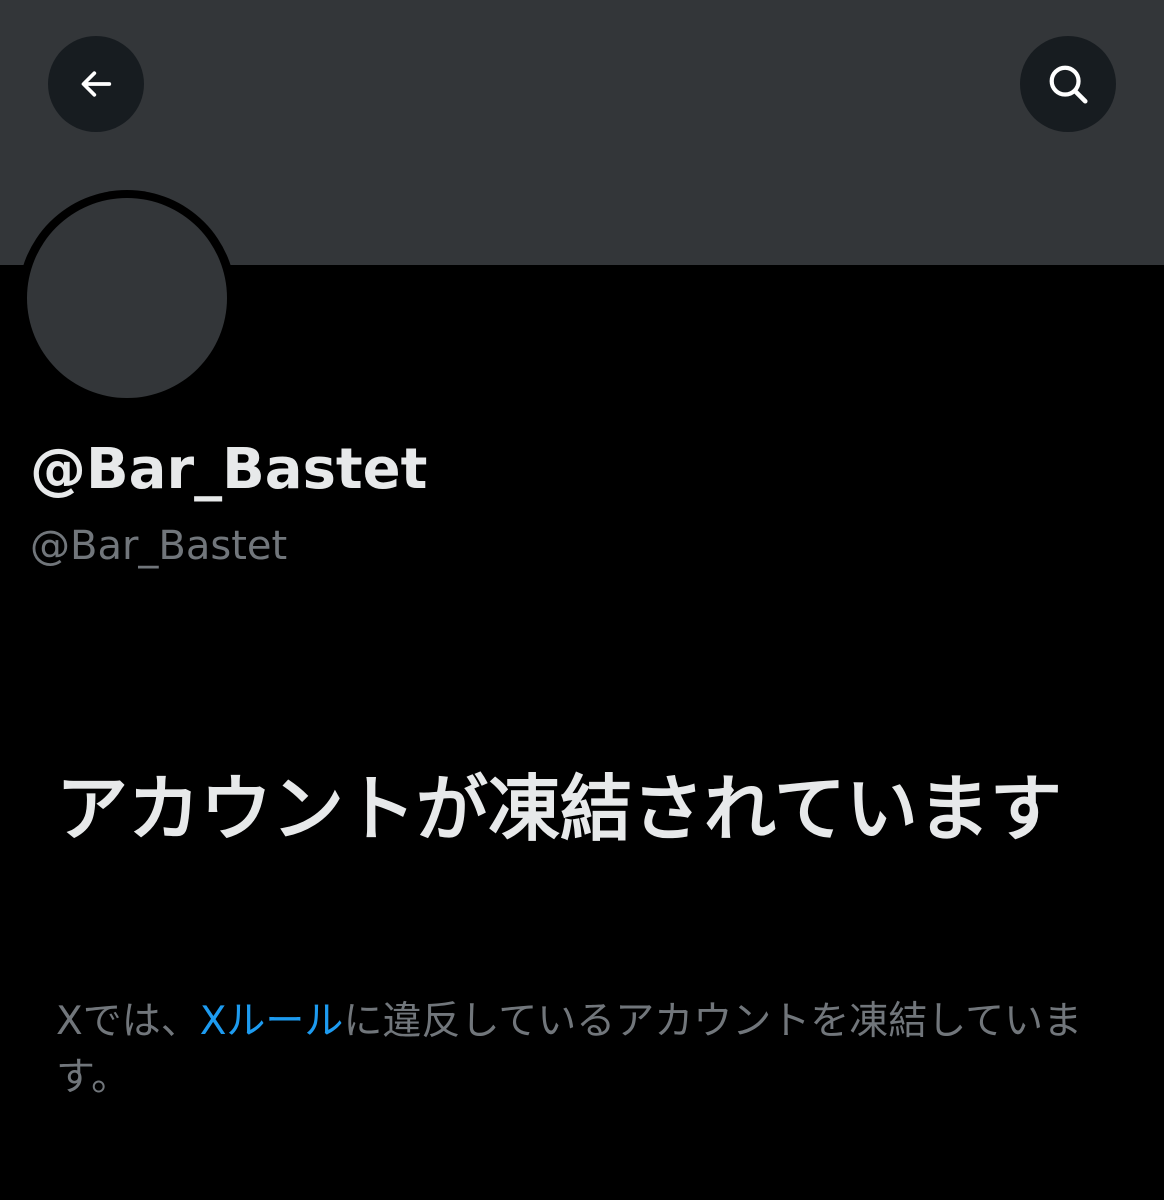 The image size is (1164, 1200). Describe the element at coordinates (586, 1050) in the screenshot. I see `suspended-description: Xでは、Xルールに違反しているアカウントを凍結しています。` at that location.